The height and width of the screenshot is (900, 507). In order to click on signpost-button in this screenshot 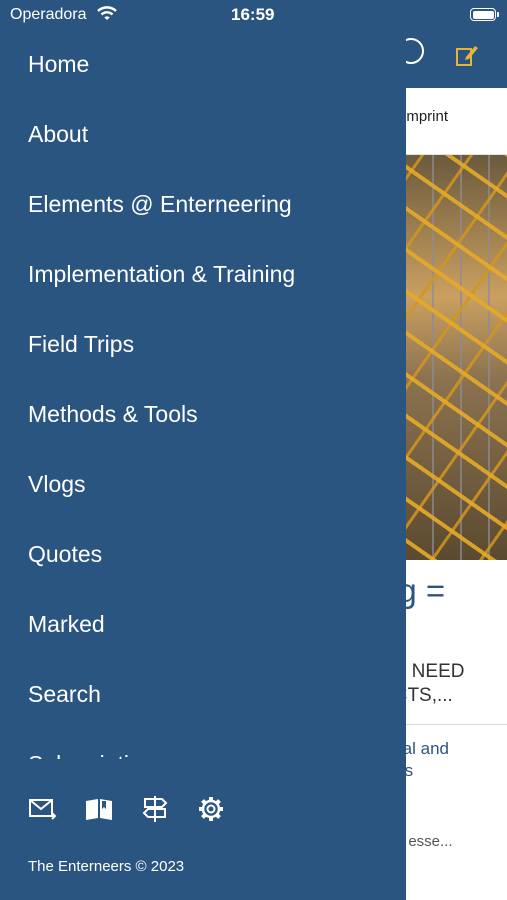, I will do `click(155, 809)`.